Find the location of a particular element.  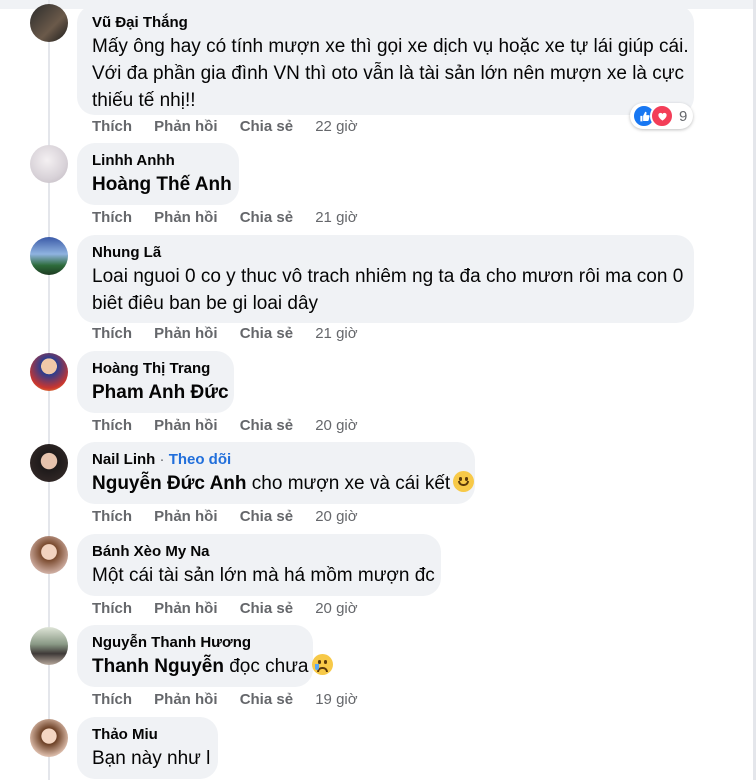

reaction-summary: 9 is located at coordinates (662, 116).